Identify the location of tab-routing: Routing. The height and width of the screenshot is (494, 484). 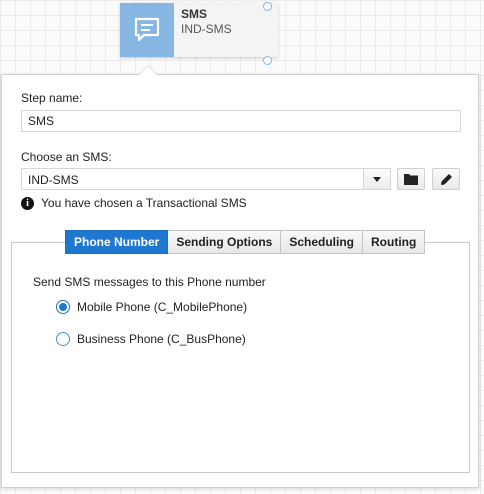
(394, 242).